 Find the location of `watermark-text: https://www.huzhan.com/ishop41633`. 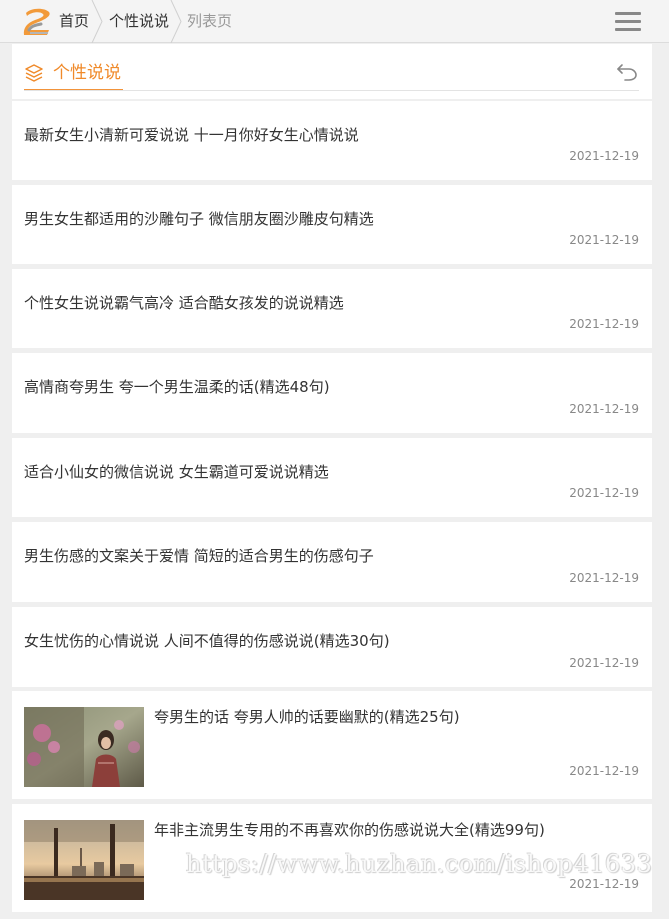

watermark-text: https://www.huzhan.com/ishop41633 is located at coordinates (419, 864).